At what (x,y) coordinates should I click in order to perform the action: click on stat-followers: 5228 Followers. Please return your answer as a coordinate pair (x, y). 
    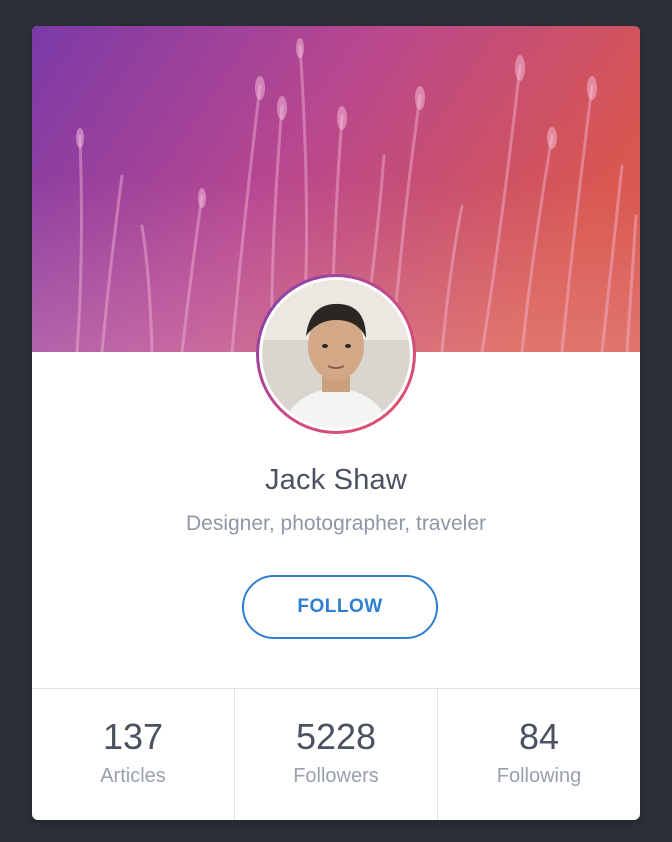
    Looking at the image, I should click on (335, 754).